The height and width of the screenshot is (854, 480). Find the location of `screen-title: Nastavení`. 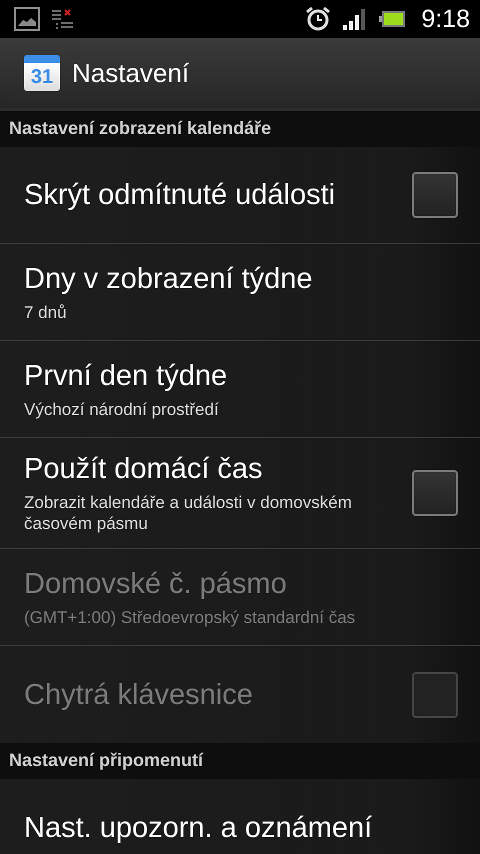

screen-title: Nastavení is located at coordinates (131, 73).